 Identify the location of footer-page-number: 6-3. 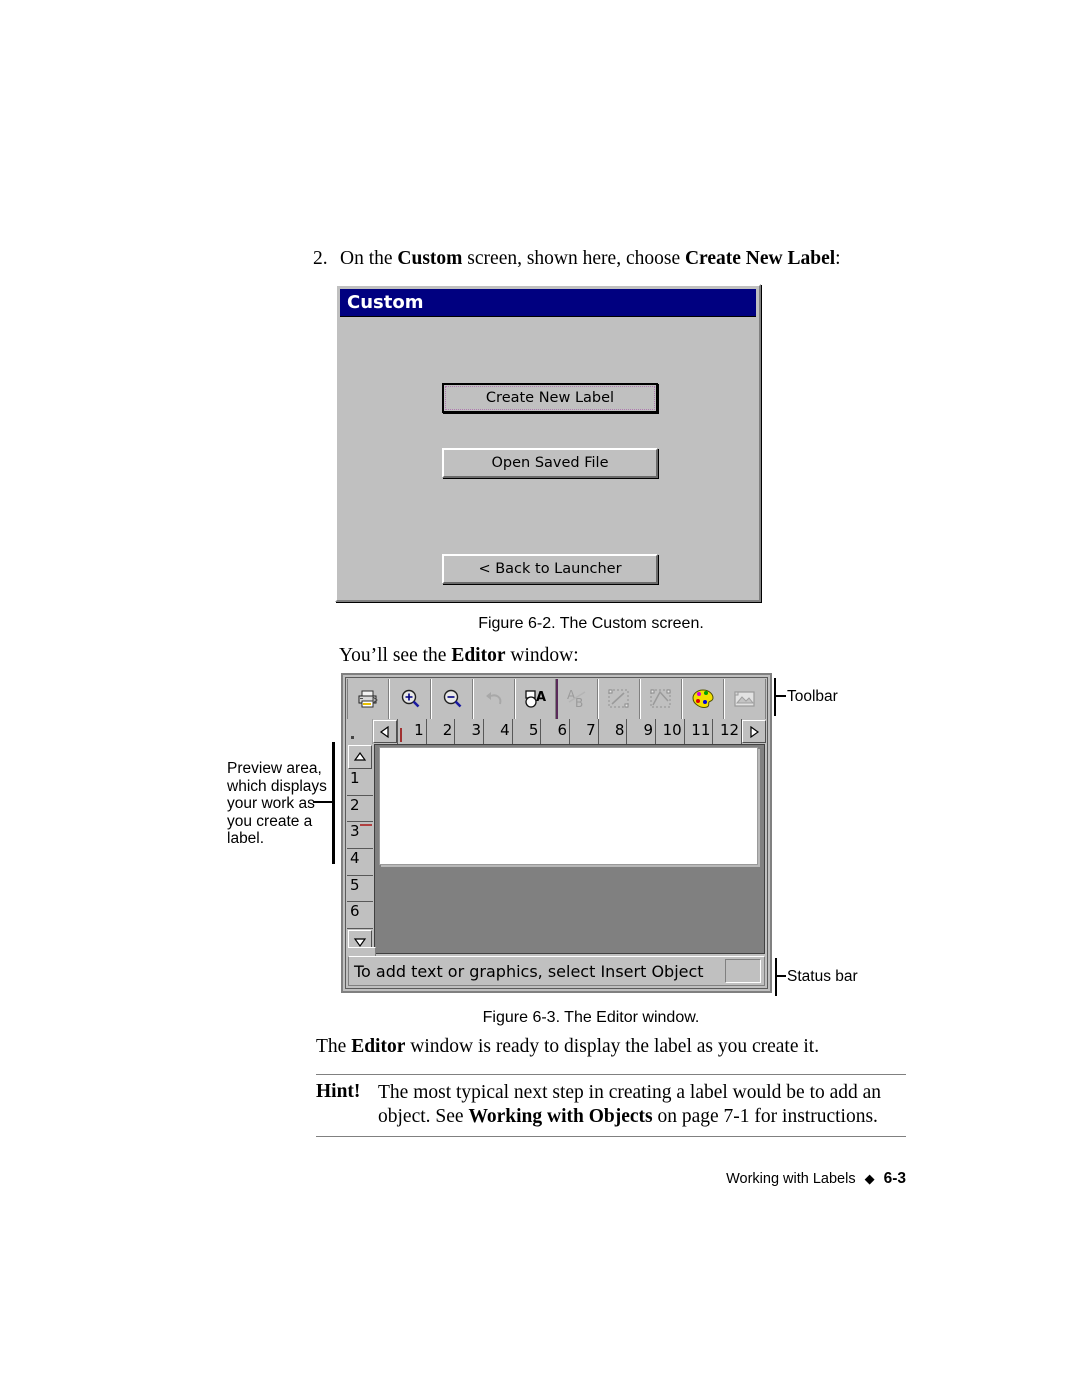
(894, 1178).